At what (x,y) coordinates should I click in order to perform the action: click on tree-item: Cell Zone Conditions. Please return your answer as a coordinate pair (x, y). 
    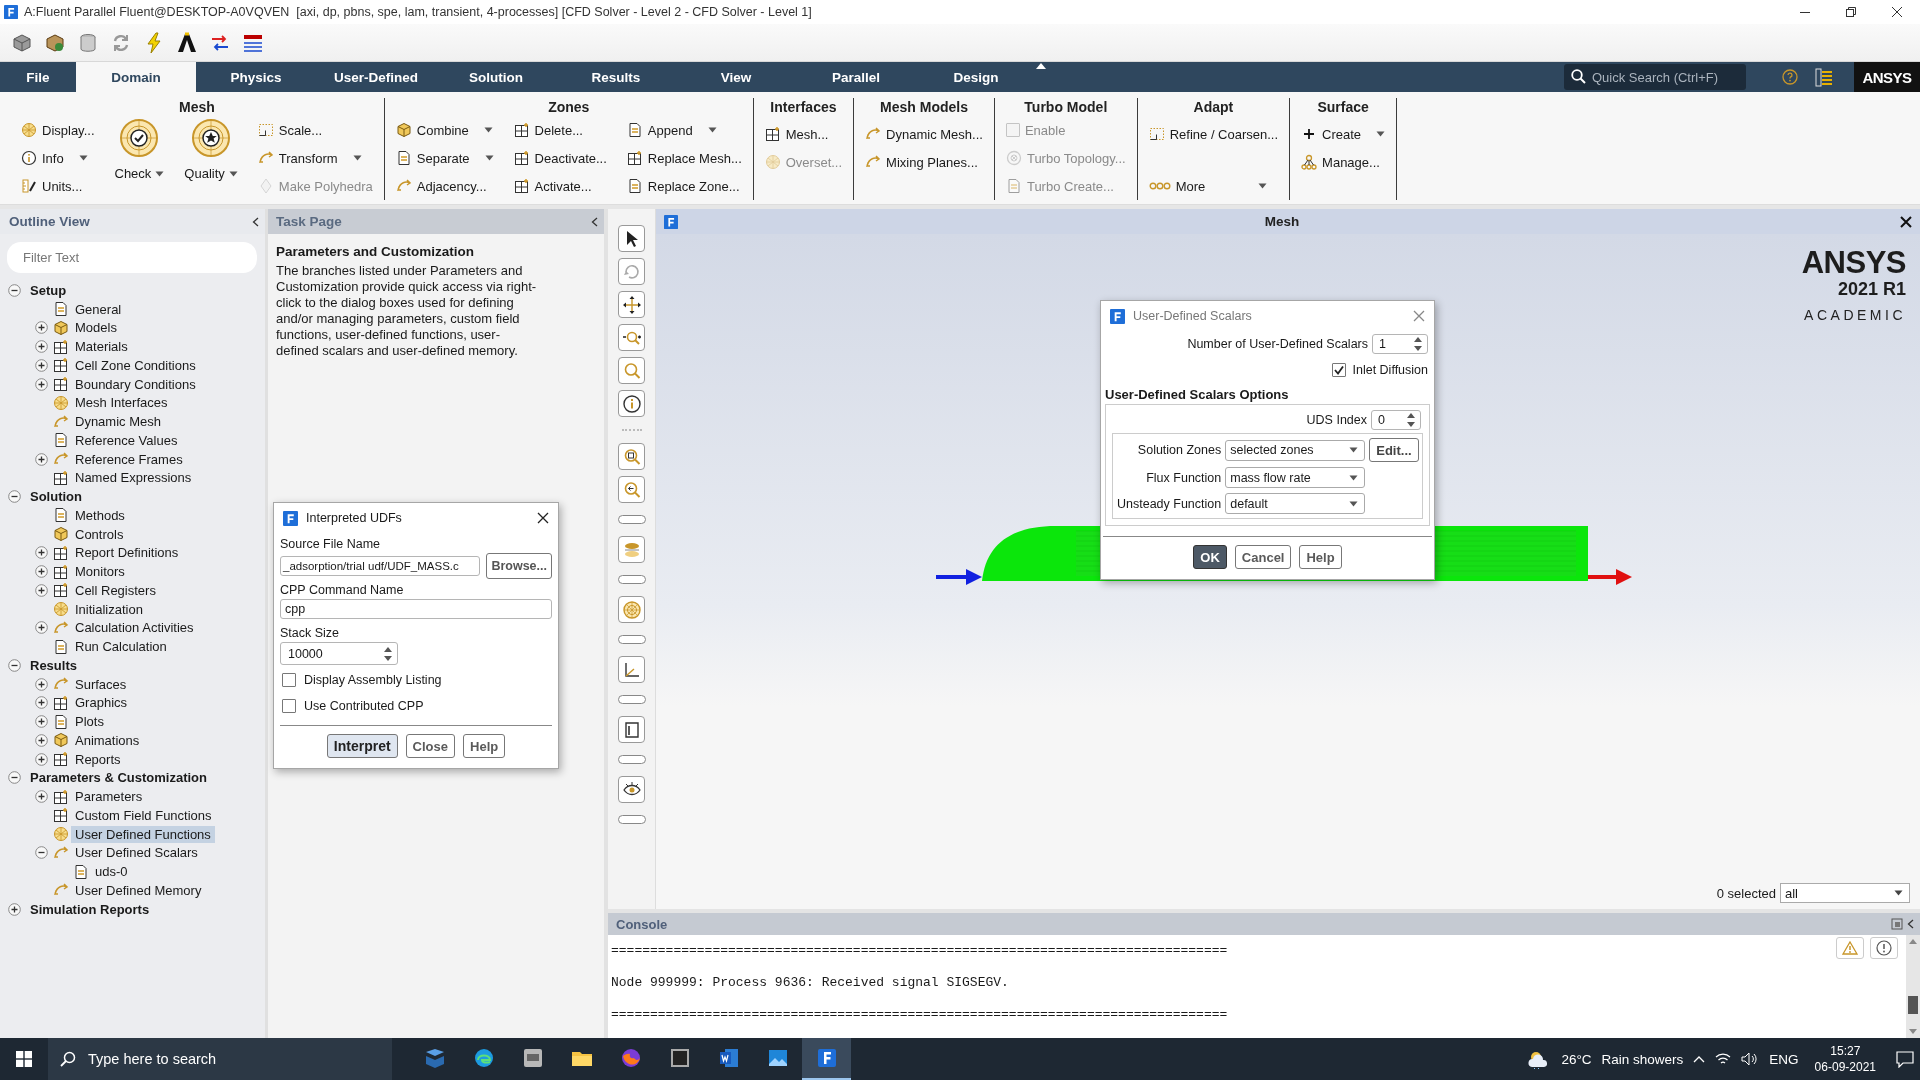
    Looking at the image, I should click on (135, 365).